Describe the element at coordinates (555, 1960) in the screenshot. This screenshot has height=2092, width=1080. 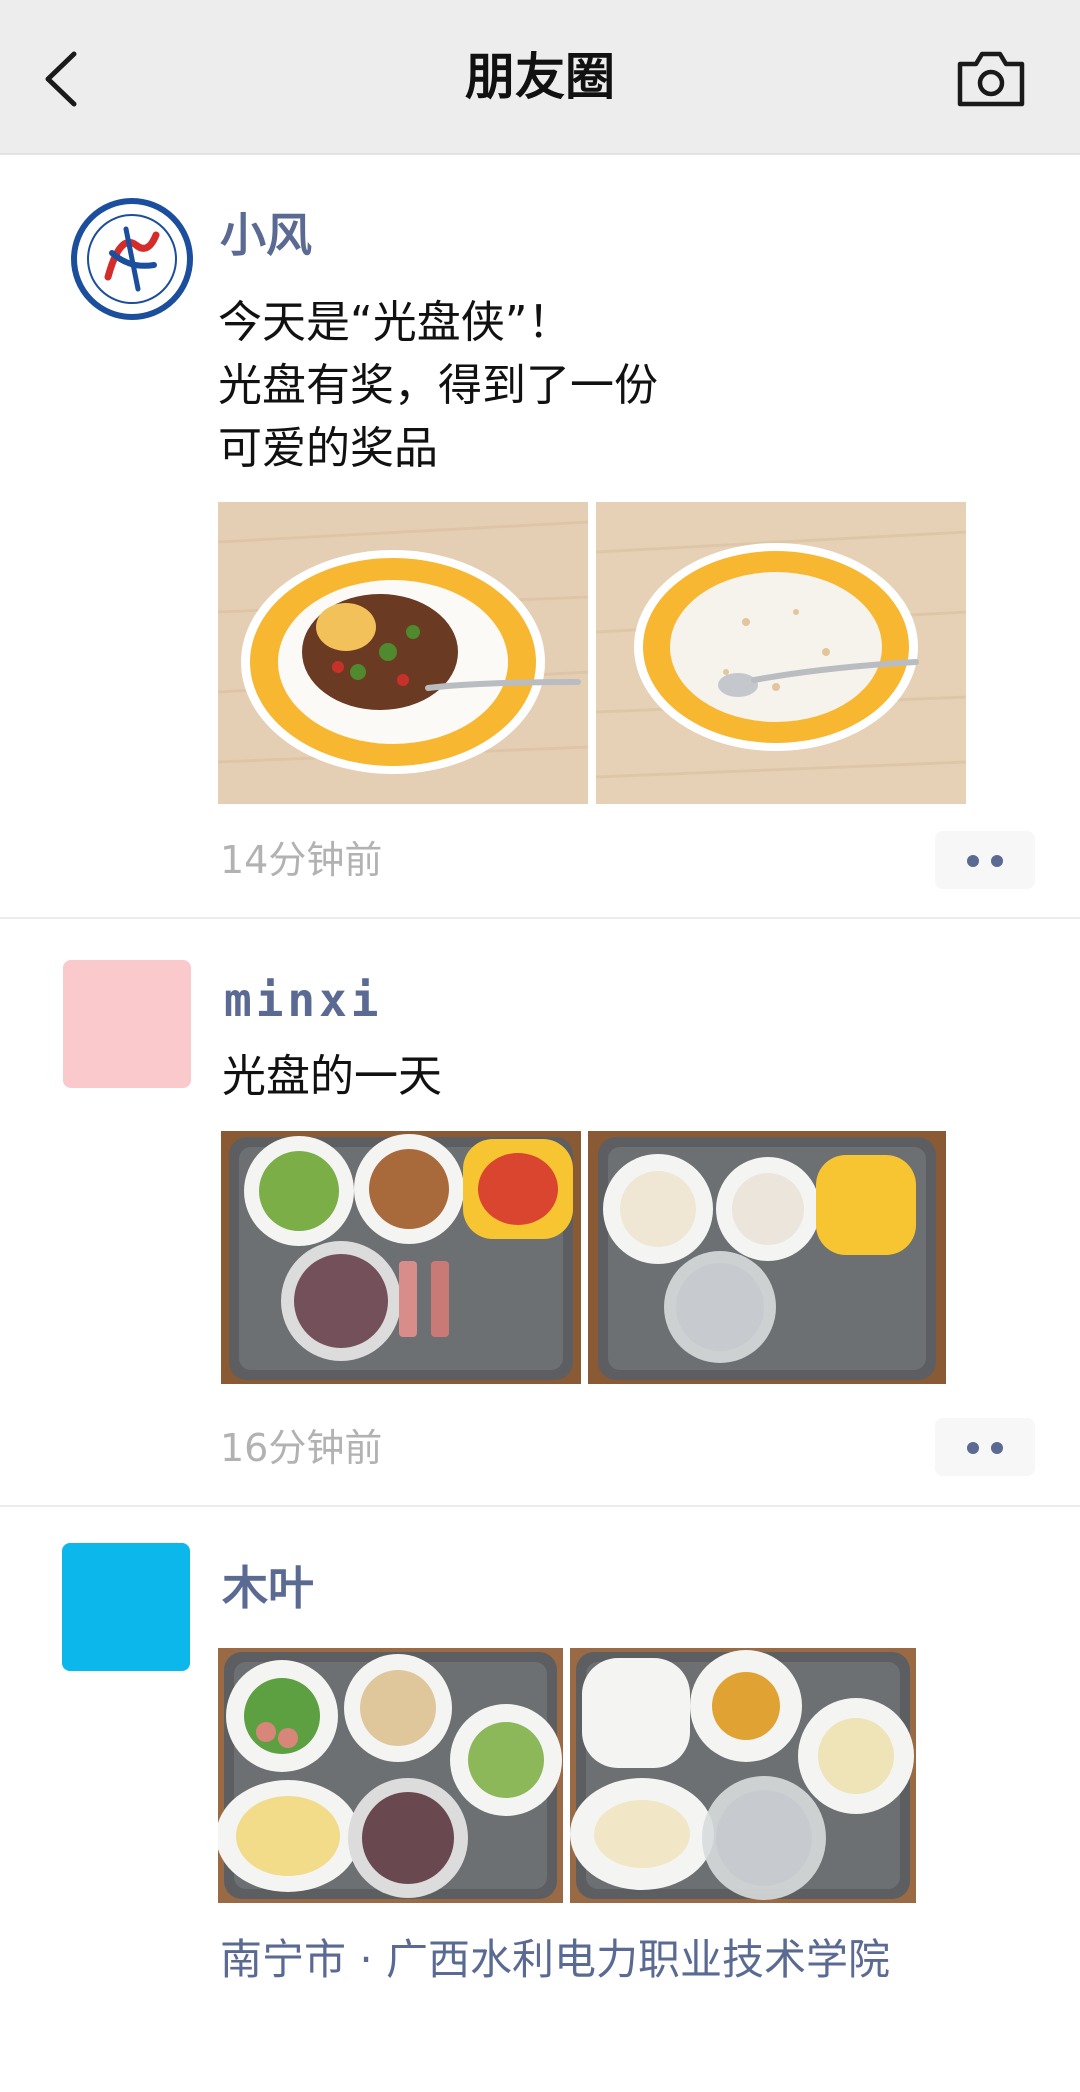
I see `post-location-link: 南宁市 · 广西水利电力职业技术学院` at that location.